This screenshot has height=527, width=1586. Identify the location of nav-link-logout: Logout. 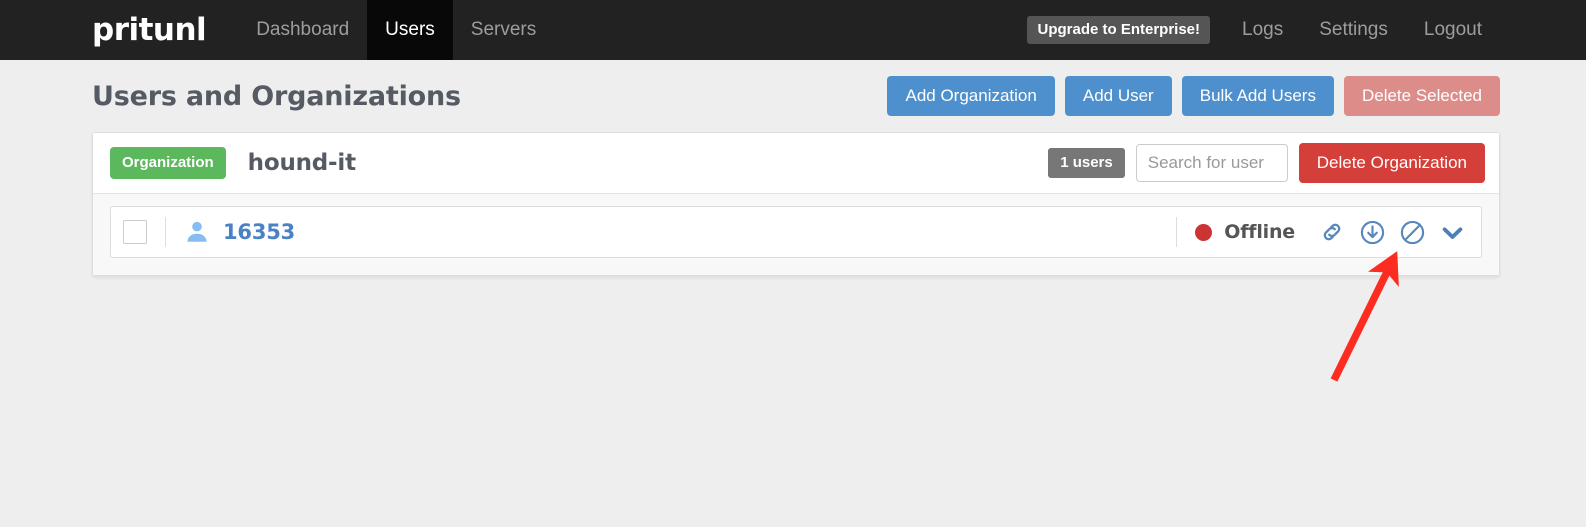
(1453, 30).